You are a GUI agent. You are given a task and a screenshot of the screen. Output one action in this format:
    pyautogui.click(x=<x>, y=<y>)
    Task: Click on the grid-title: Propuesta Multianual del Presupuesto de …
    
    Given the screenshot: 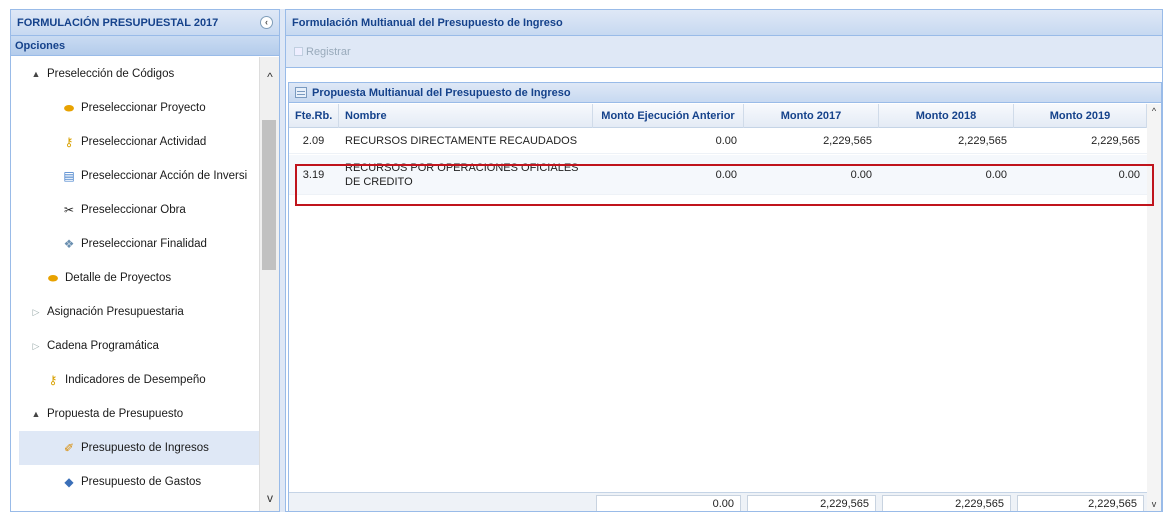 What is the action you would take?
    pyautogui.click(x=441, y=92)
    